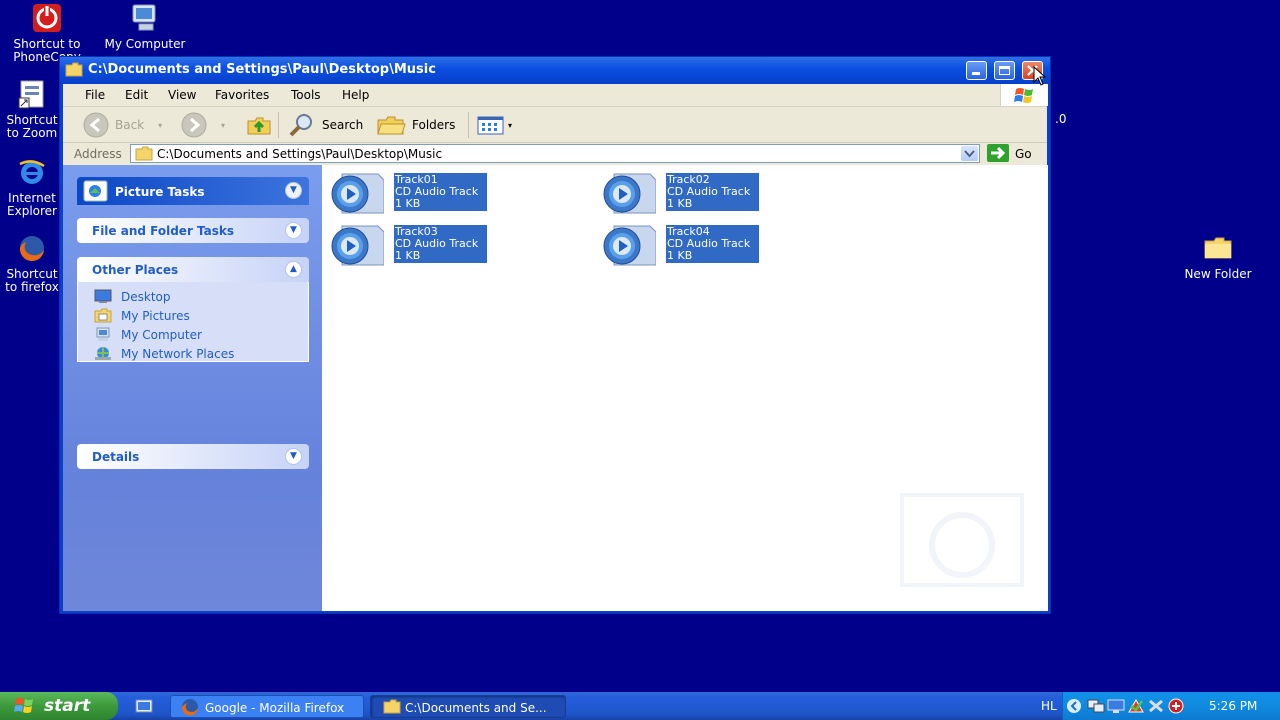 The image size is (1280, 720). I want to click on minimize-button, so click(976, 70).